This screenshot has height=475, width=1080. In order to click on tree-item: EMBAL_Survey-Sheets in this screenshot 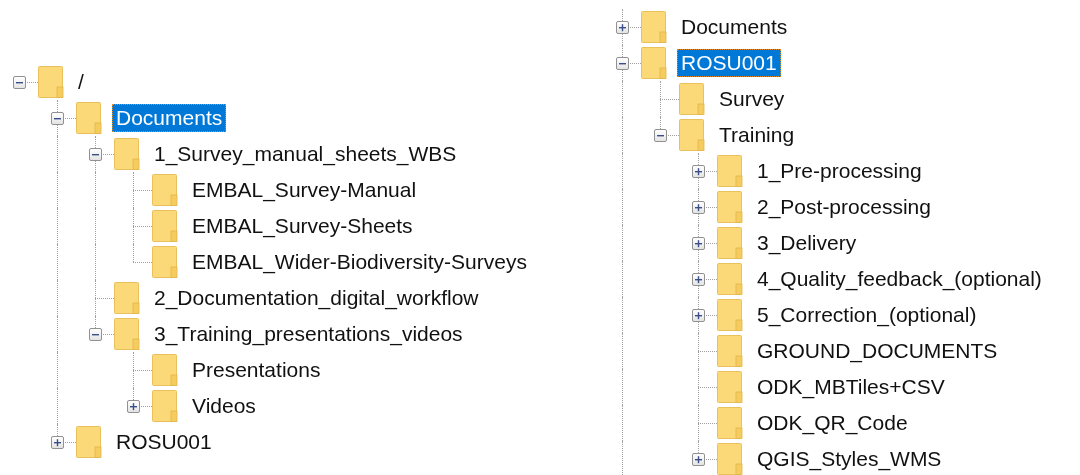, I will do `click(302, 226)`.